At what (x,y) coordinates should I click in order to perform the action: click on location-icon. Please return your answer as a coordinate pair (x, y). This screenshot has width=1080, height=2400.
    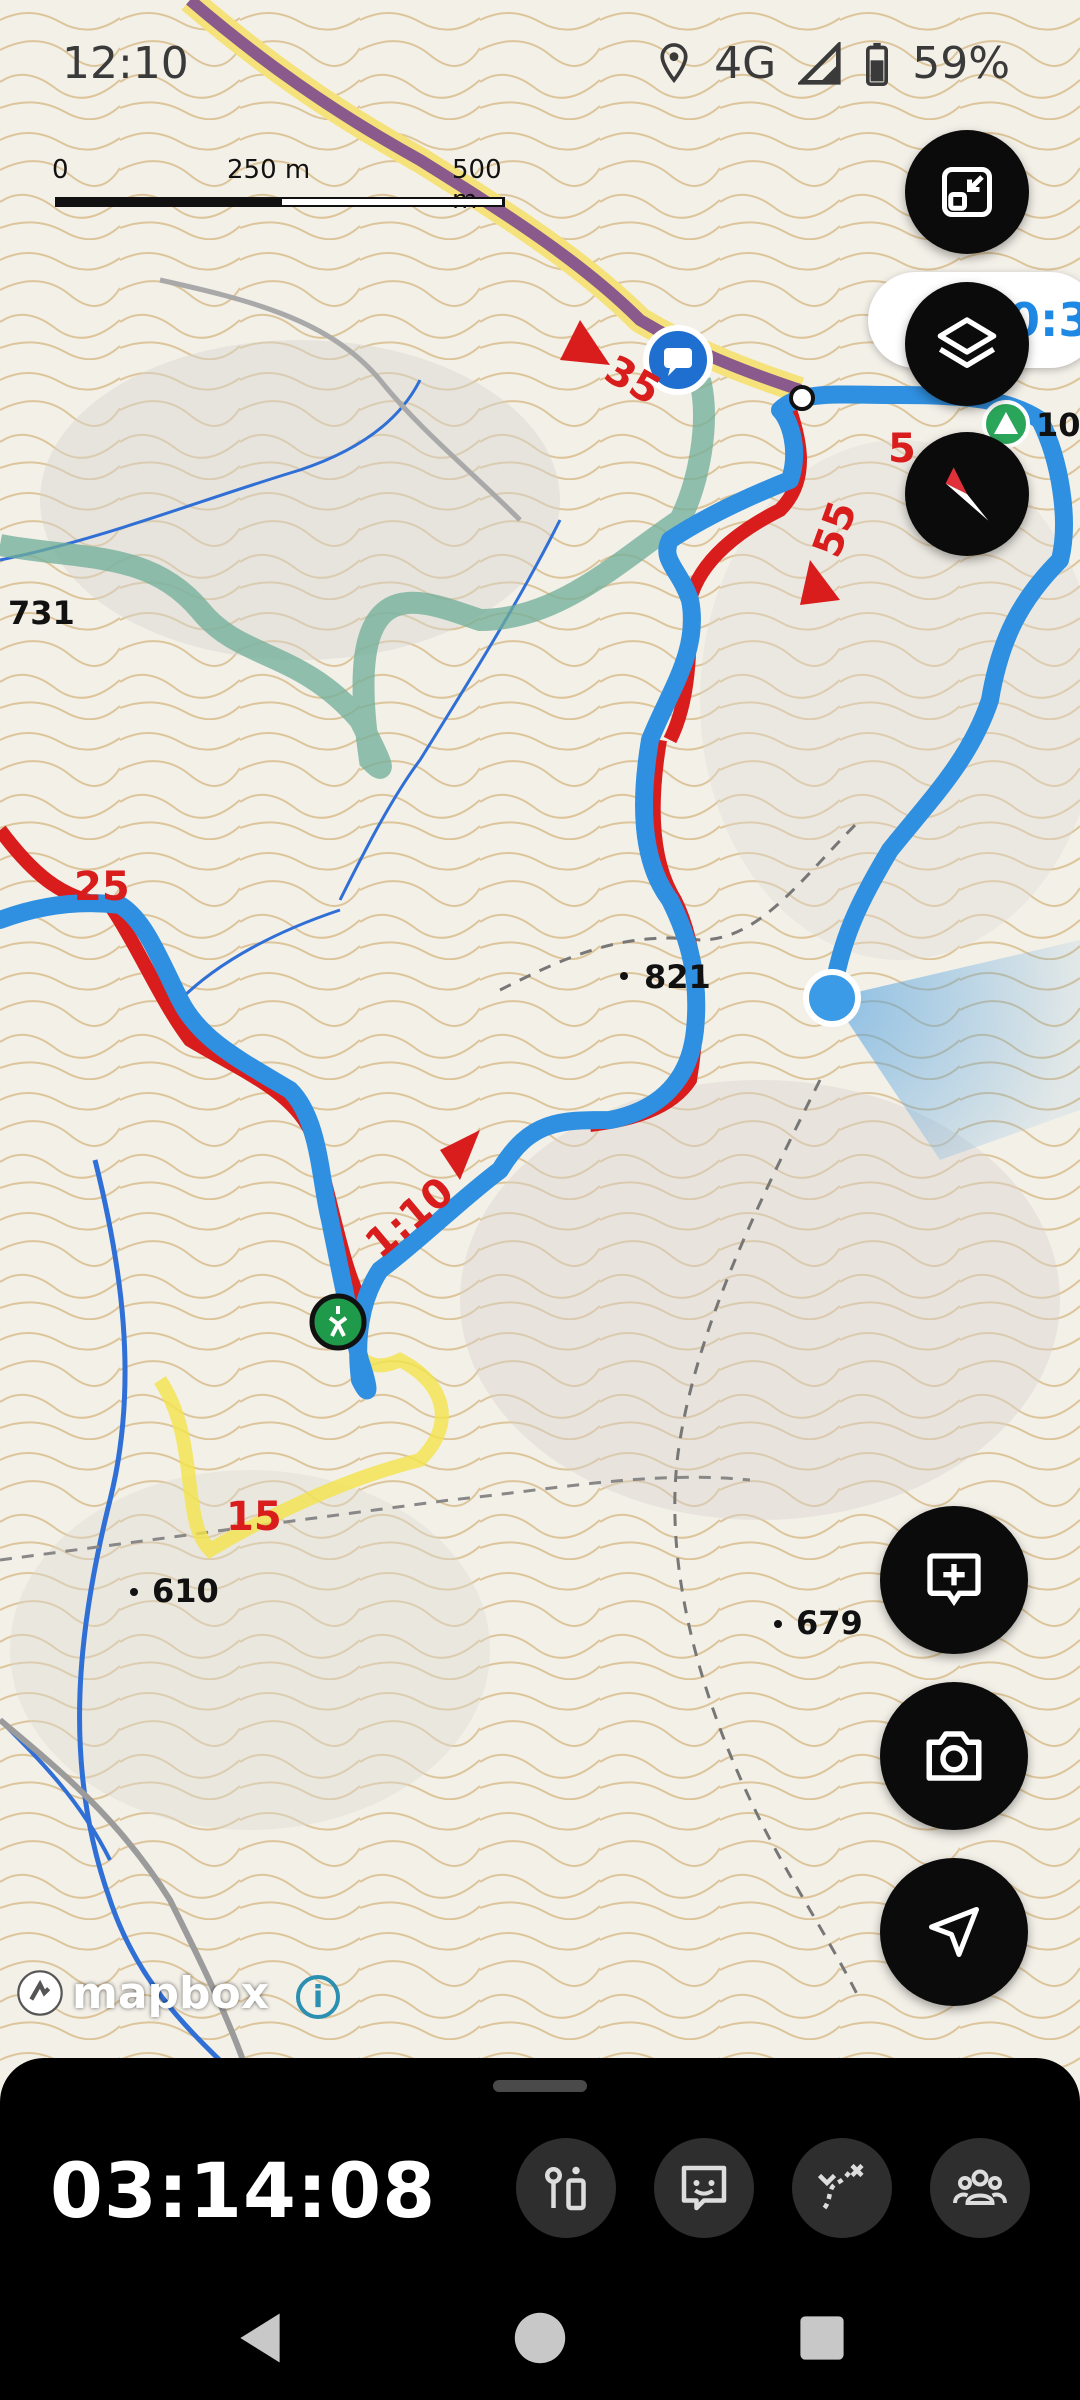
    Looking at the image, I should click on (674, 62).